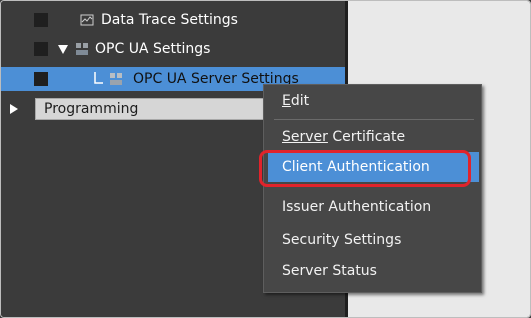 Image resolution: width=531 pixels, height=318 pixels. What do you see at coordinates (300, 101) in the screenshot?
I see `menu-item-label: dit` at bounding box center [300, 101].